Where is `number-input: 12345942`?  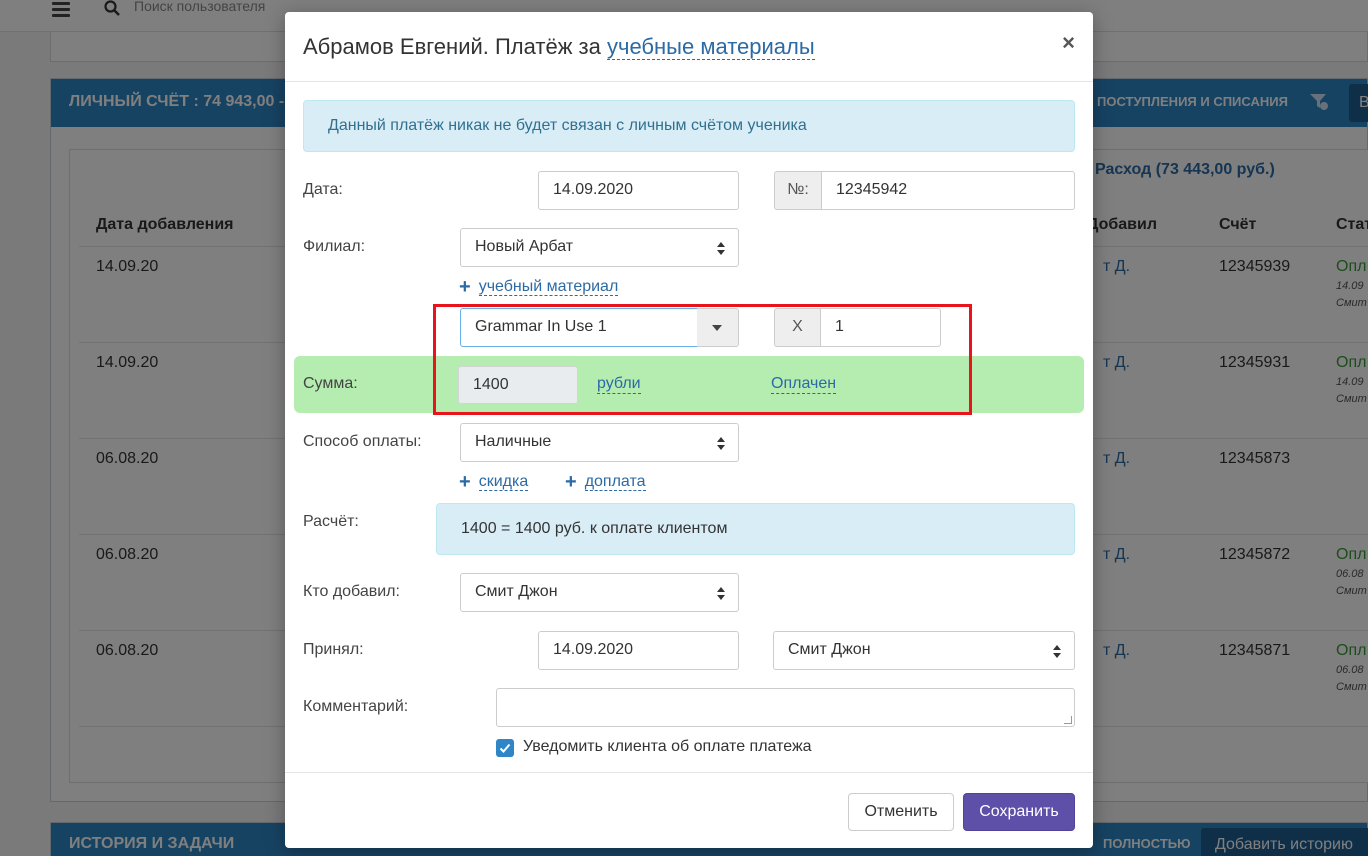 number-input: 12345942 is located at coordinates (948, 190).